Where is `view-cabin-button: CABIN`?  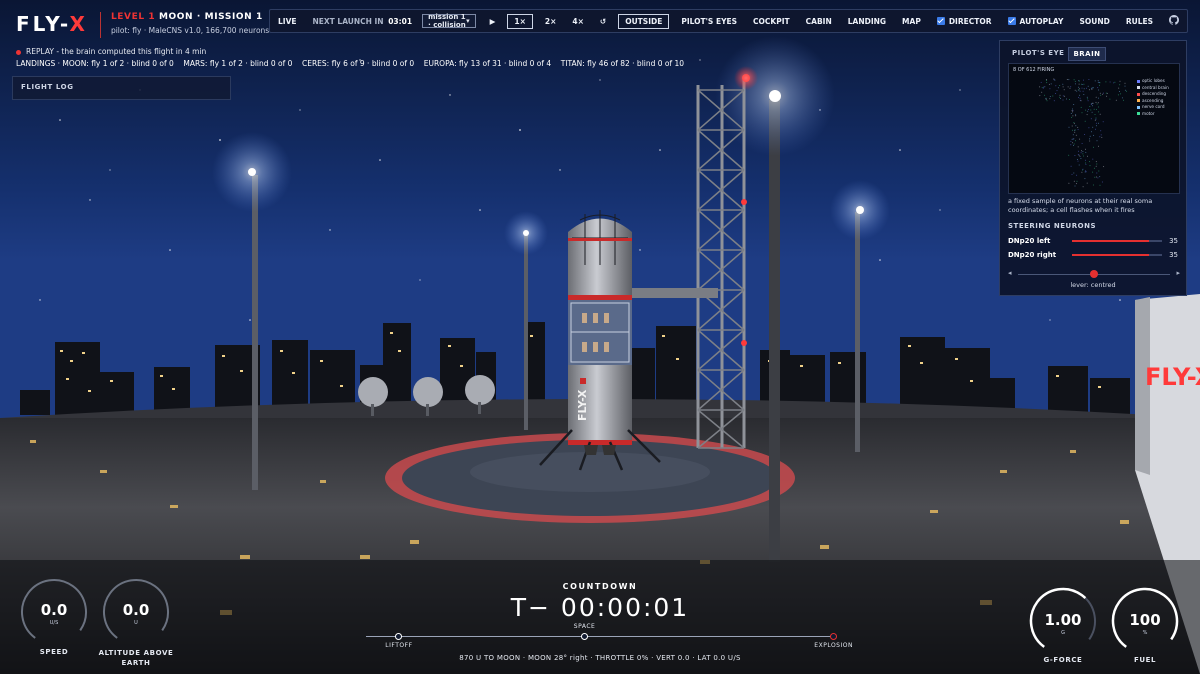 view-cabin-button: CABIN is located at coordinates (819, 21).